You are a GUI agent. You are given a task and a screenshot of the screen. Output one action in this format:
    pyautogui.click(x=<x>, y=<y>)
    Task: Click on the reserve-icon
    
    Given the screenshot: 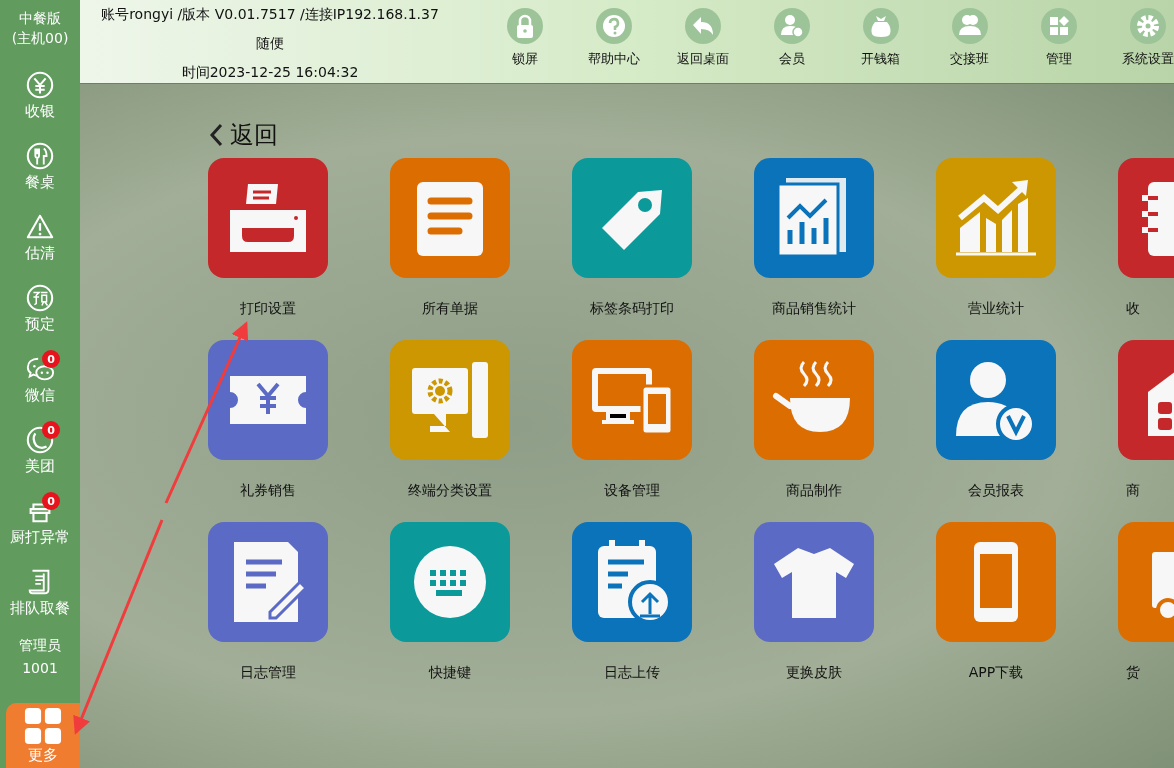 What is the action you would take?
    pyautogui.click(x=40, y=298)
    